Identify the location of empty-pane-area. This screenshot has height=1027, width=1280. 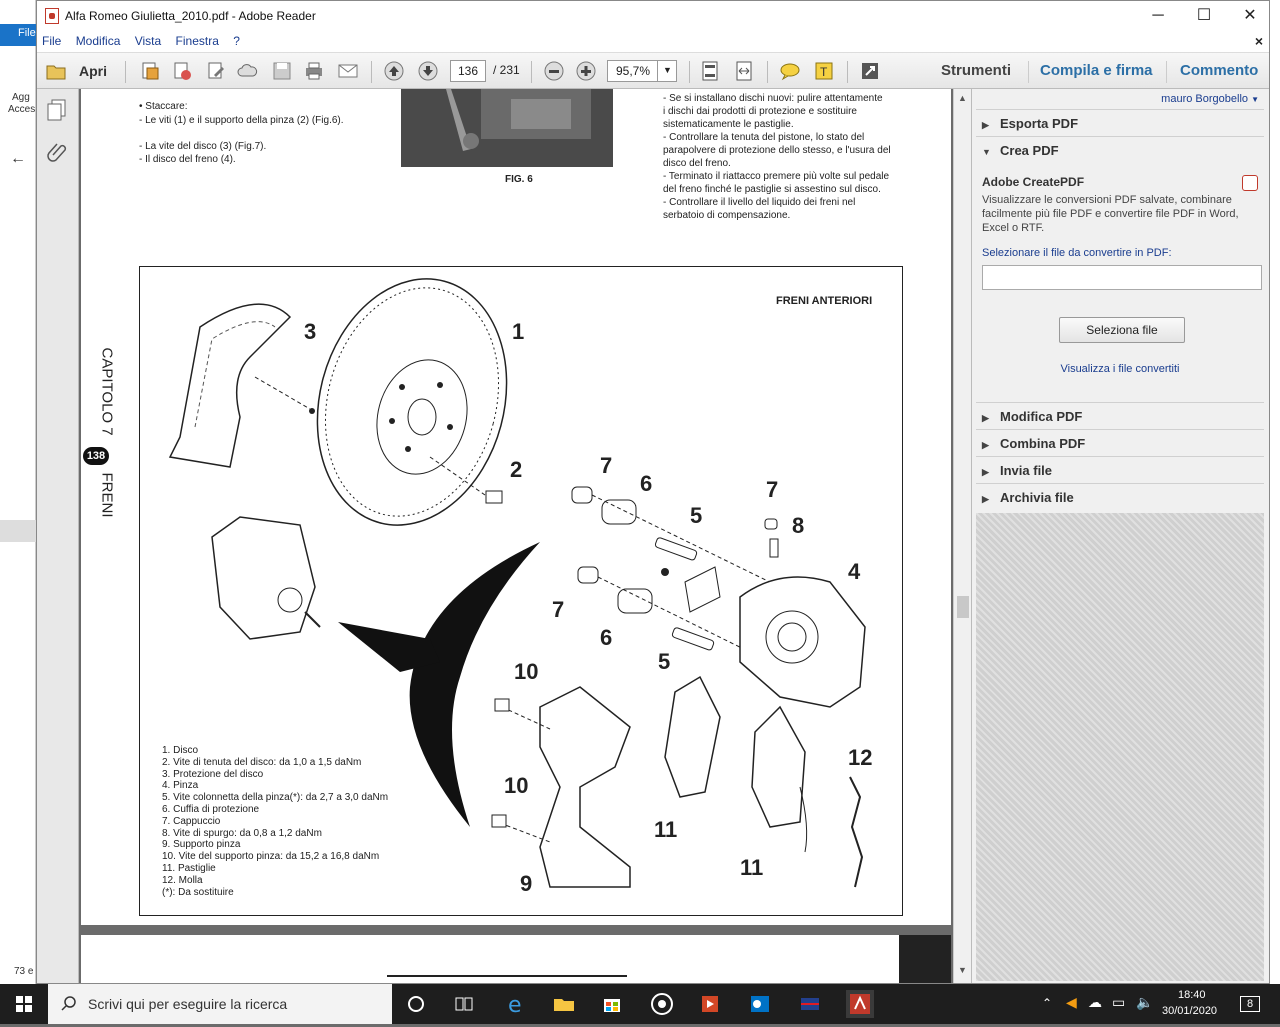
(1120, 747).